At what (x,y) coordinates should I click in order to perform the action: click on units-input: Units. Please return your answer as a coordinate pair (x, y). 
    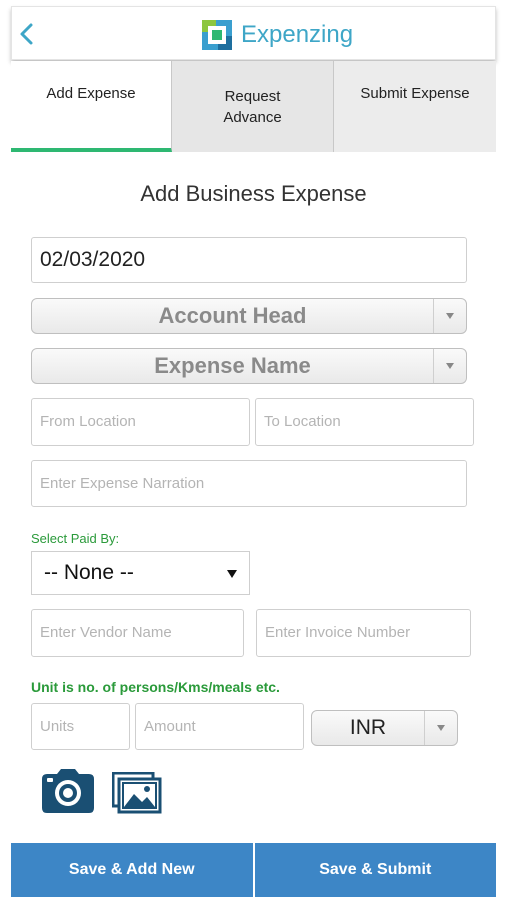
    Looking at the image, I should click on (80, 726).